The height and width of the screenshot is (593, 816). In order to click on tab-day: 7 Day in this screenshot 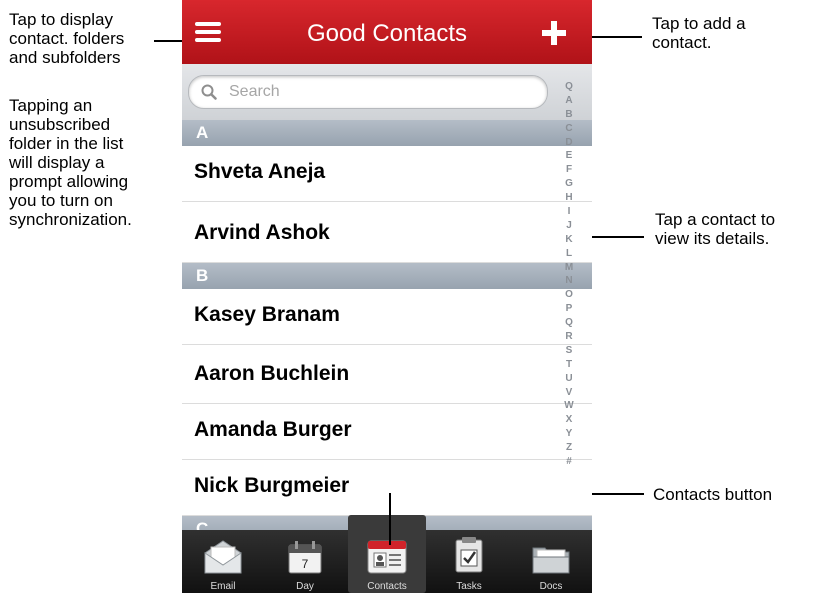, I will do `click(305, 561)`.